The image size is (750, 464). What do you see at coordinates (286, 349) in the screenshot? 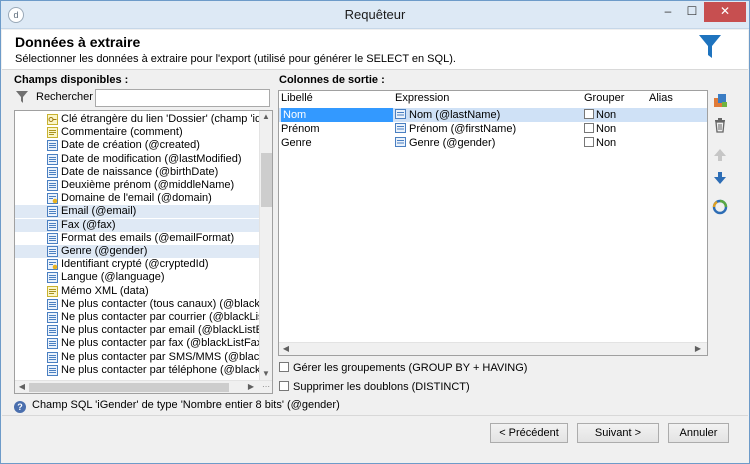
I see `grid-scroll-left-arrow-icon: ◀` at bounding box center [286, 349].